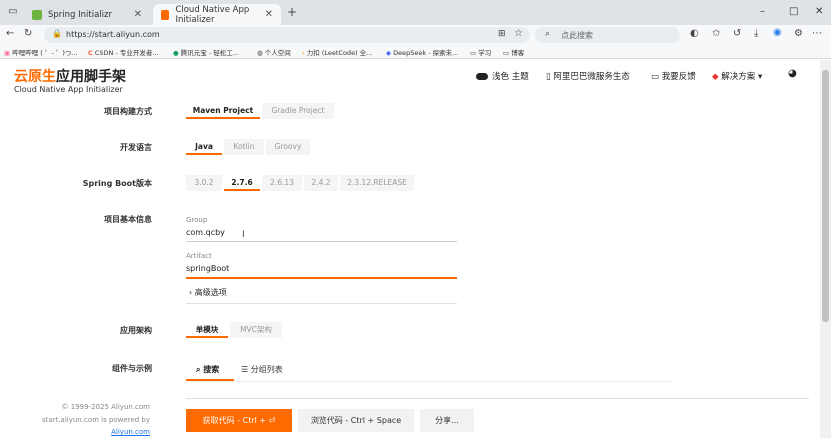  What do you see at coordinates (510, 77) in the screenshot?
I see `theme-label: 浅色 主题` at bounding box center [510, 77].